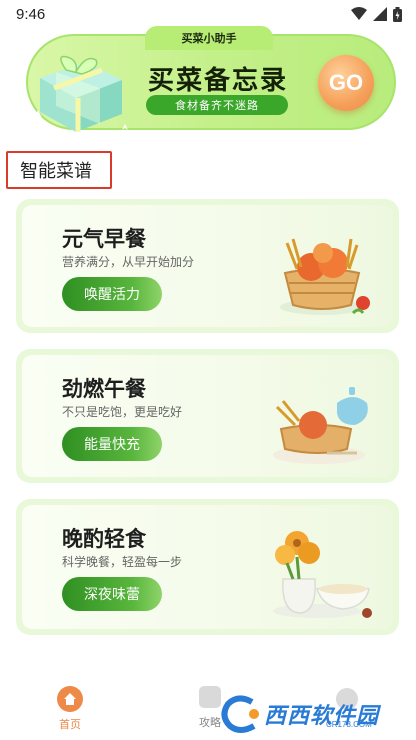 The image size is (416, 740). I want to click on card-title: 晚酌轻食, so click(104, 539).